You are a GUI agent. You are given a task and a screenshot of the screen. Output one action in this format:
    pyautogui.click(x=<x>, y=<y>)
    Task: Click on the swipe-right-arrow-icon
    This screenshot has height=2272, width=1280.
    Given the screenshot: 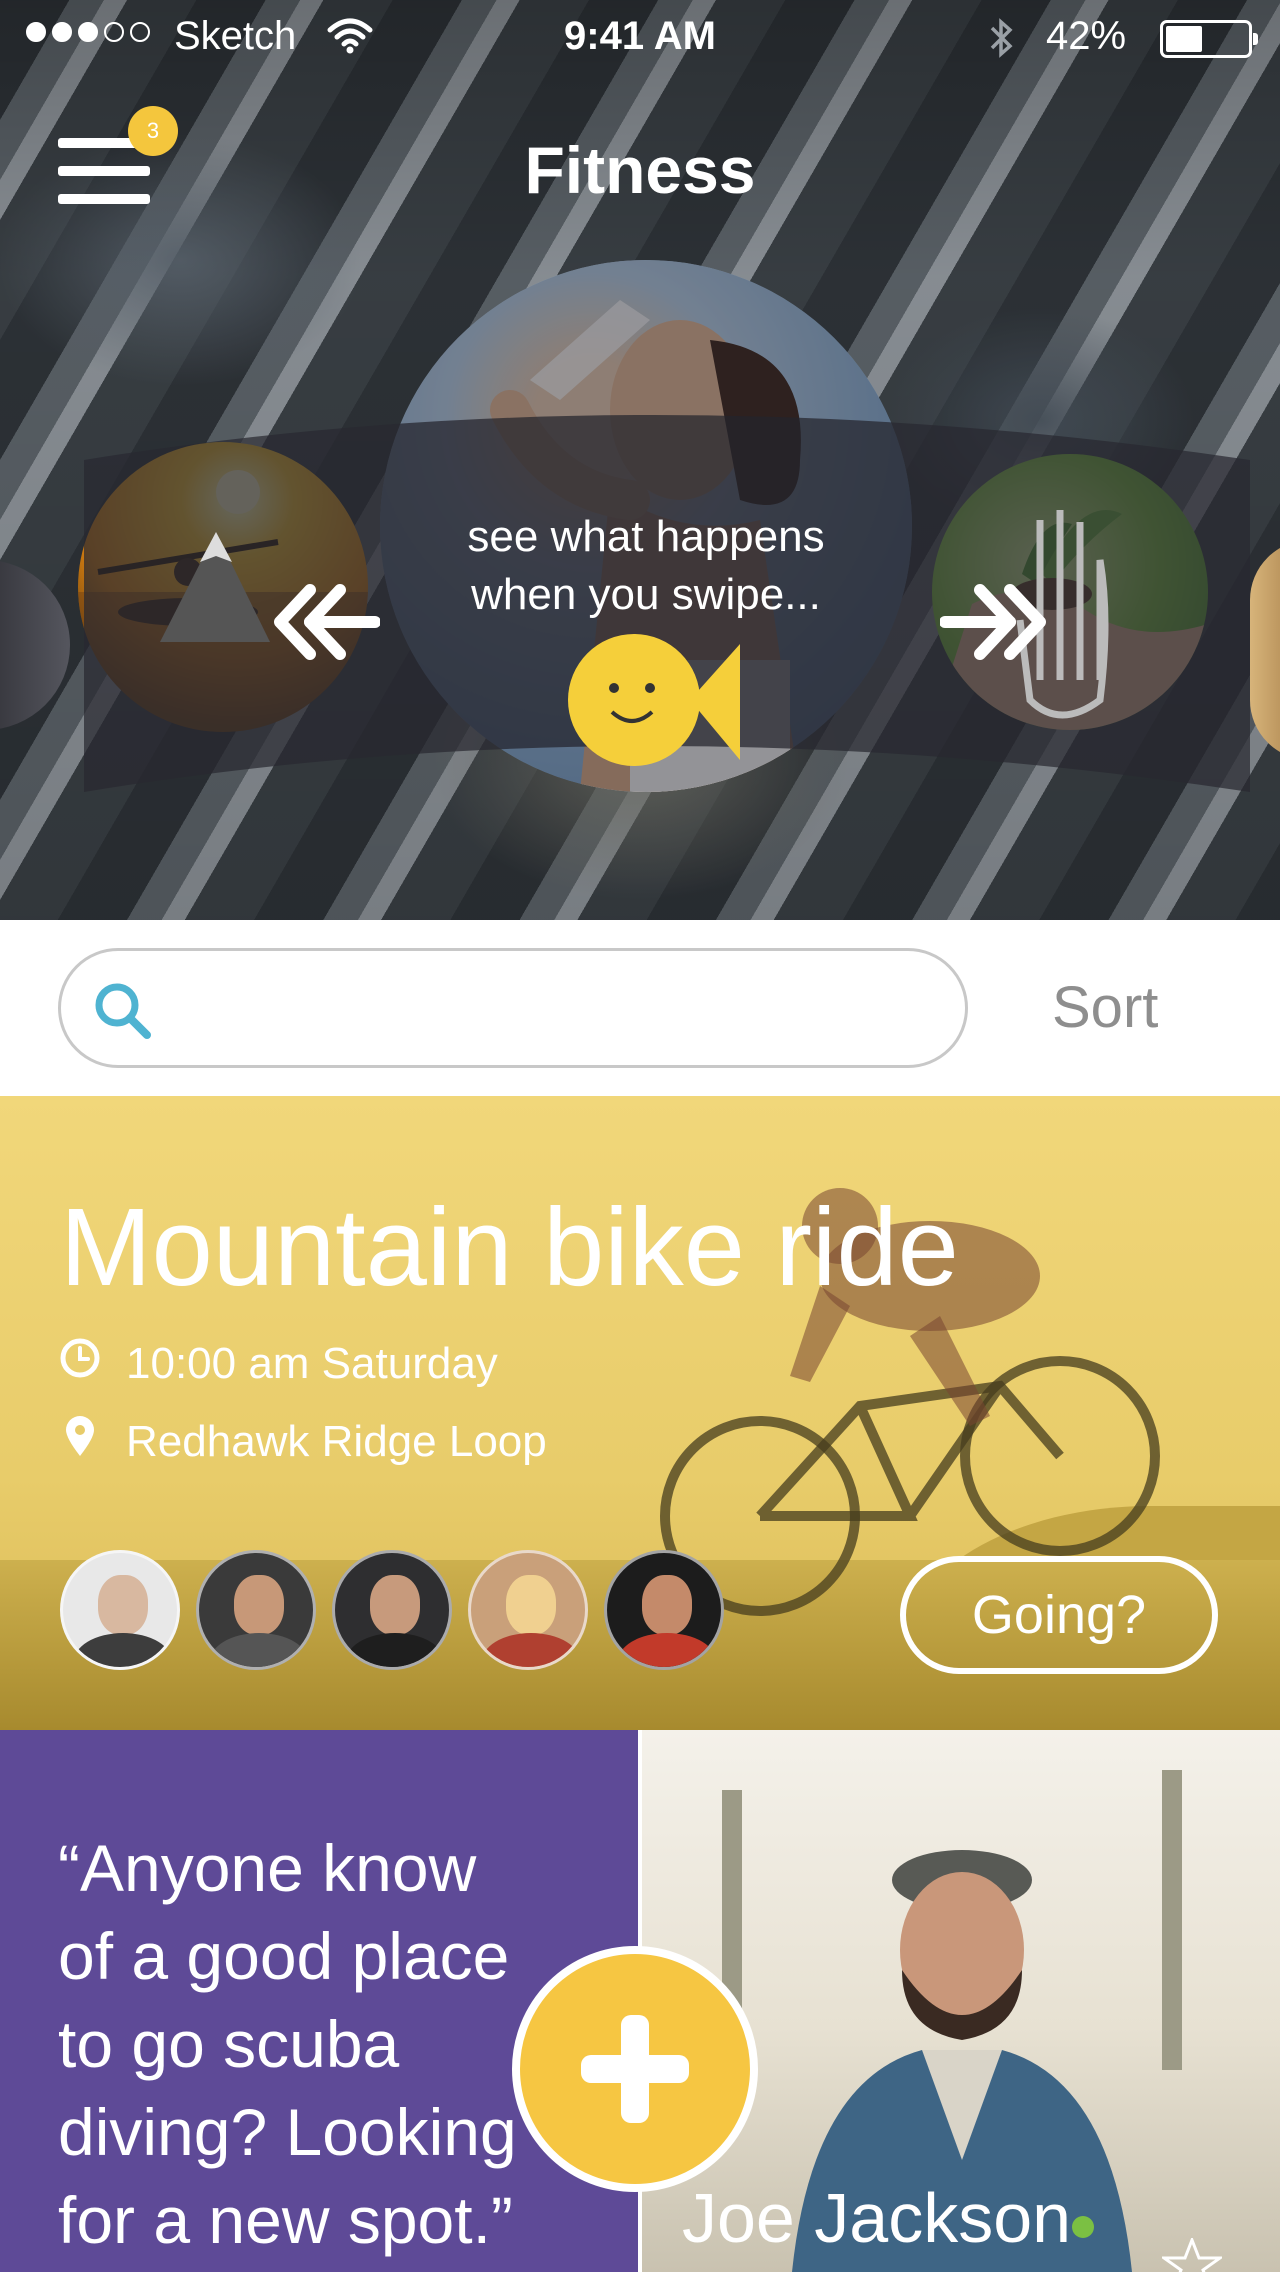 What is the action you would take?
    pyautogui.click(x=994, y=624)
    